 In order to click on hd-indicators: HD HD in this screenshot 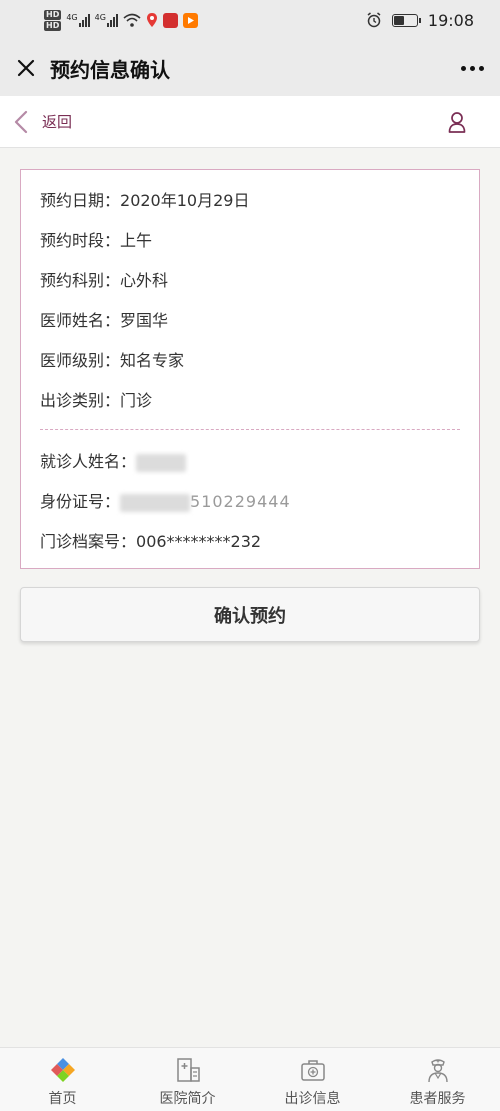, I will do `click(53, 20)`.